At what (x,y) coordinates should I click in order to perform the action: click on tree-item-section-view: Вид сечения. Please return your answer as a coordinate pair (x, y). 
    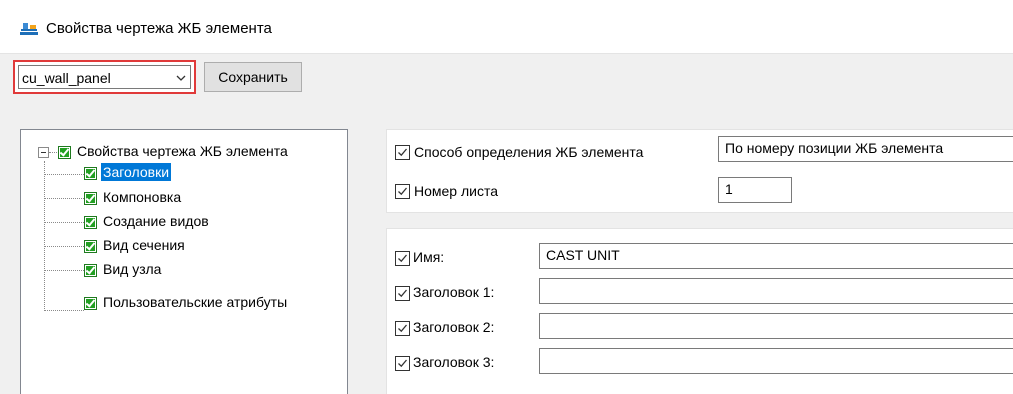
    Looking at the image, I should click on (144, 245).